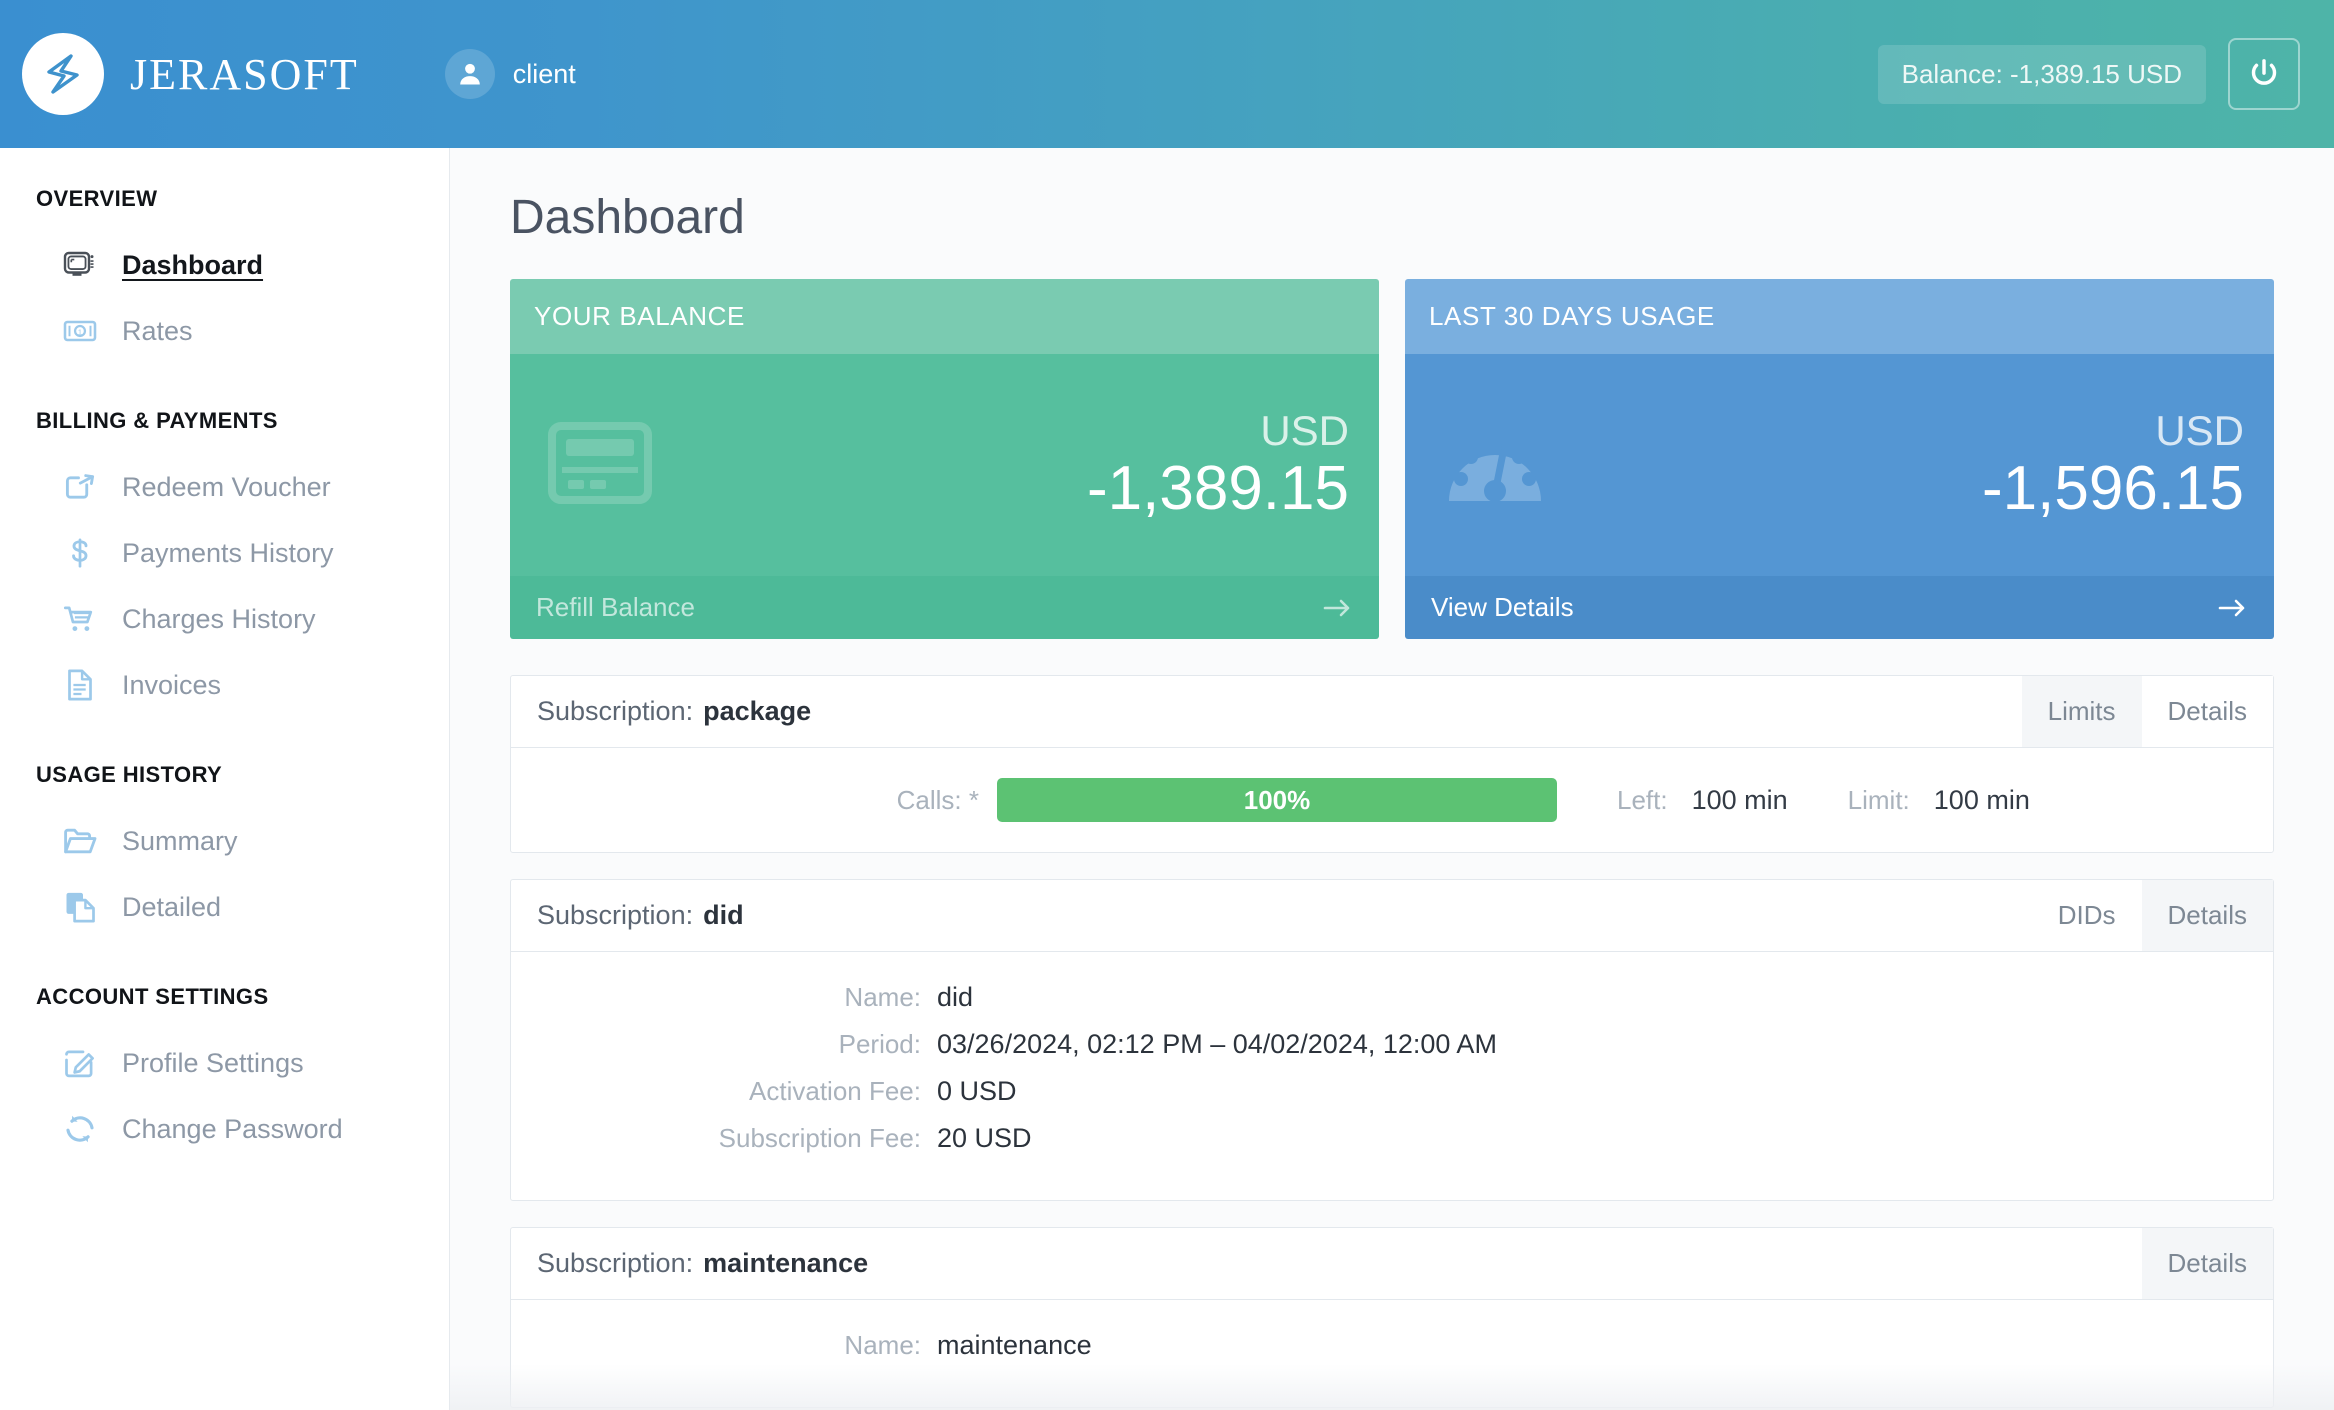  I want to click on detail-row: Name: did, so click(1392, 997).